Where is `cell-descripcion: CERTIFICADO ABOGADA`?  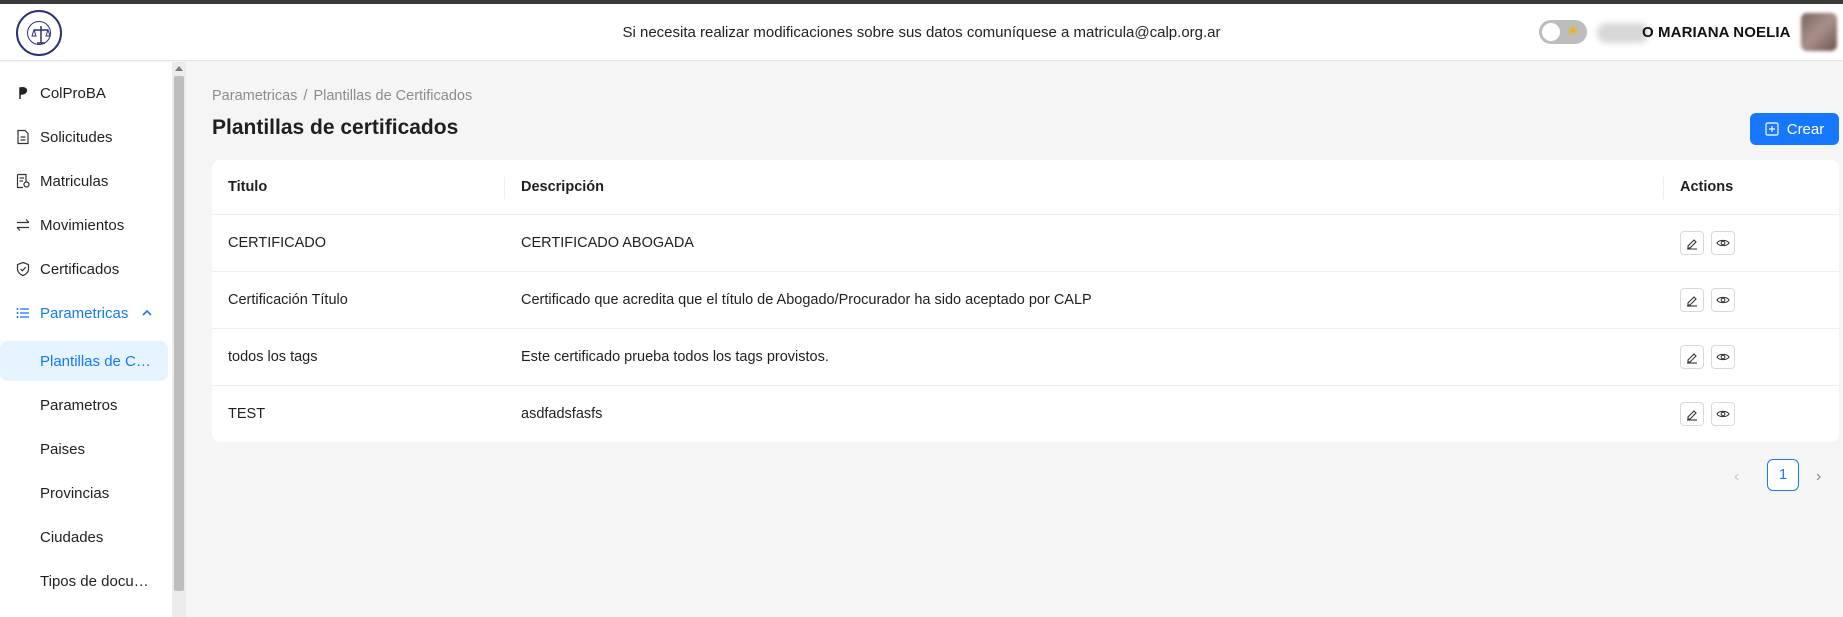
cell-descripcion: CERTIFICADO ABOGADA is located at coordinates (607, 243).